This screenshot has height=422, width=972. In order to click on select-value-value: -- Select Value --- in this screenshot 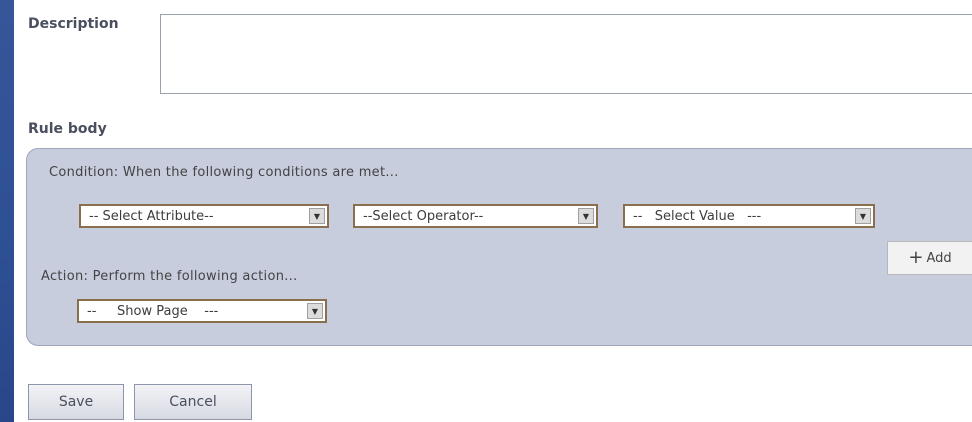, I will do `click(697, 216)`.